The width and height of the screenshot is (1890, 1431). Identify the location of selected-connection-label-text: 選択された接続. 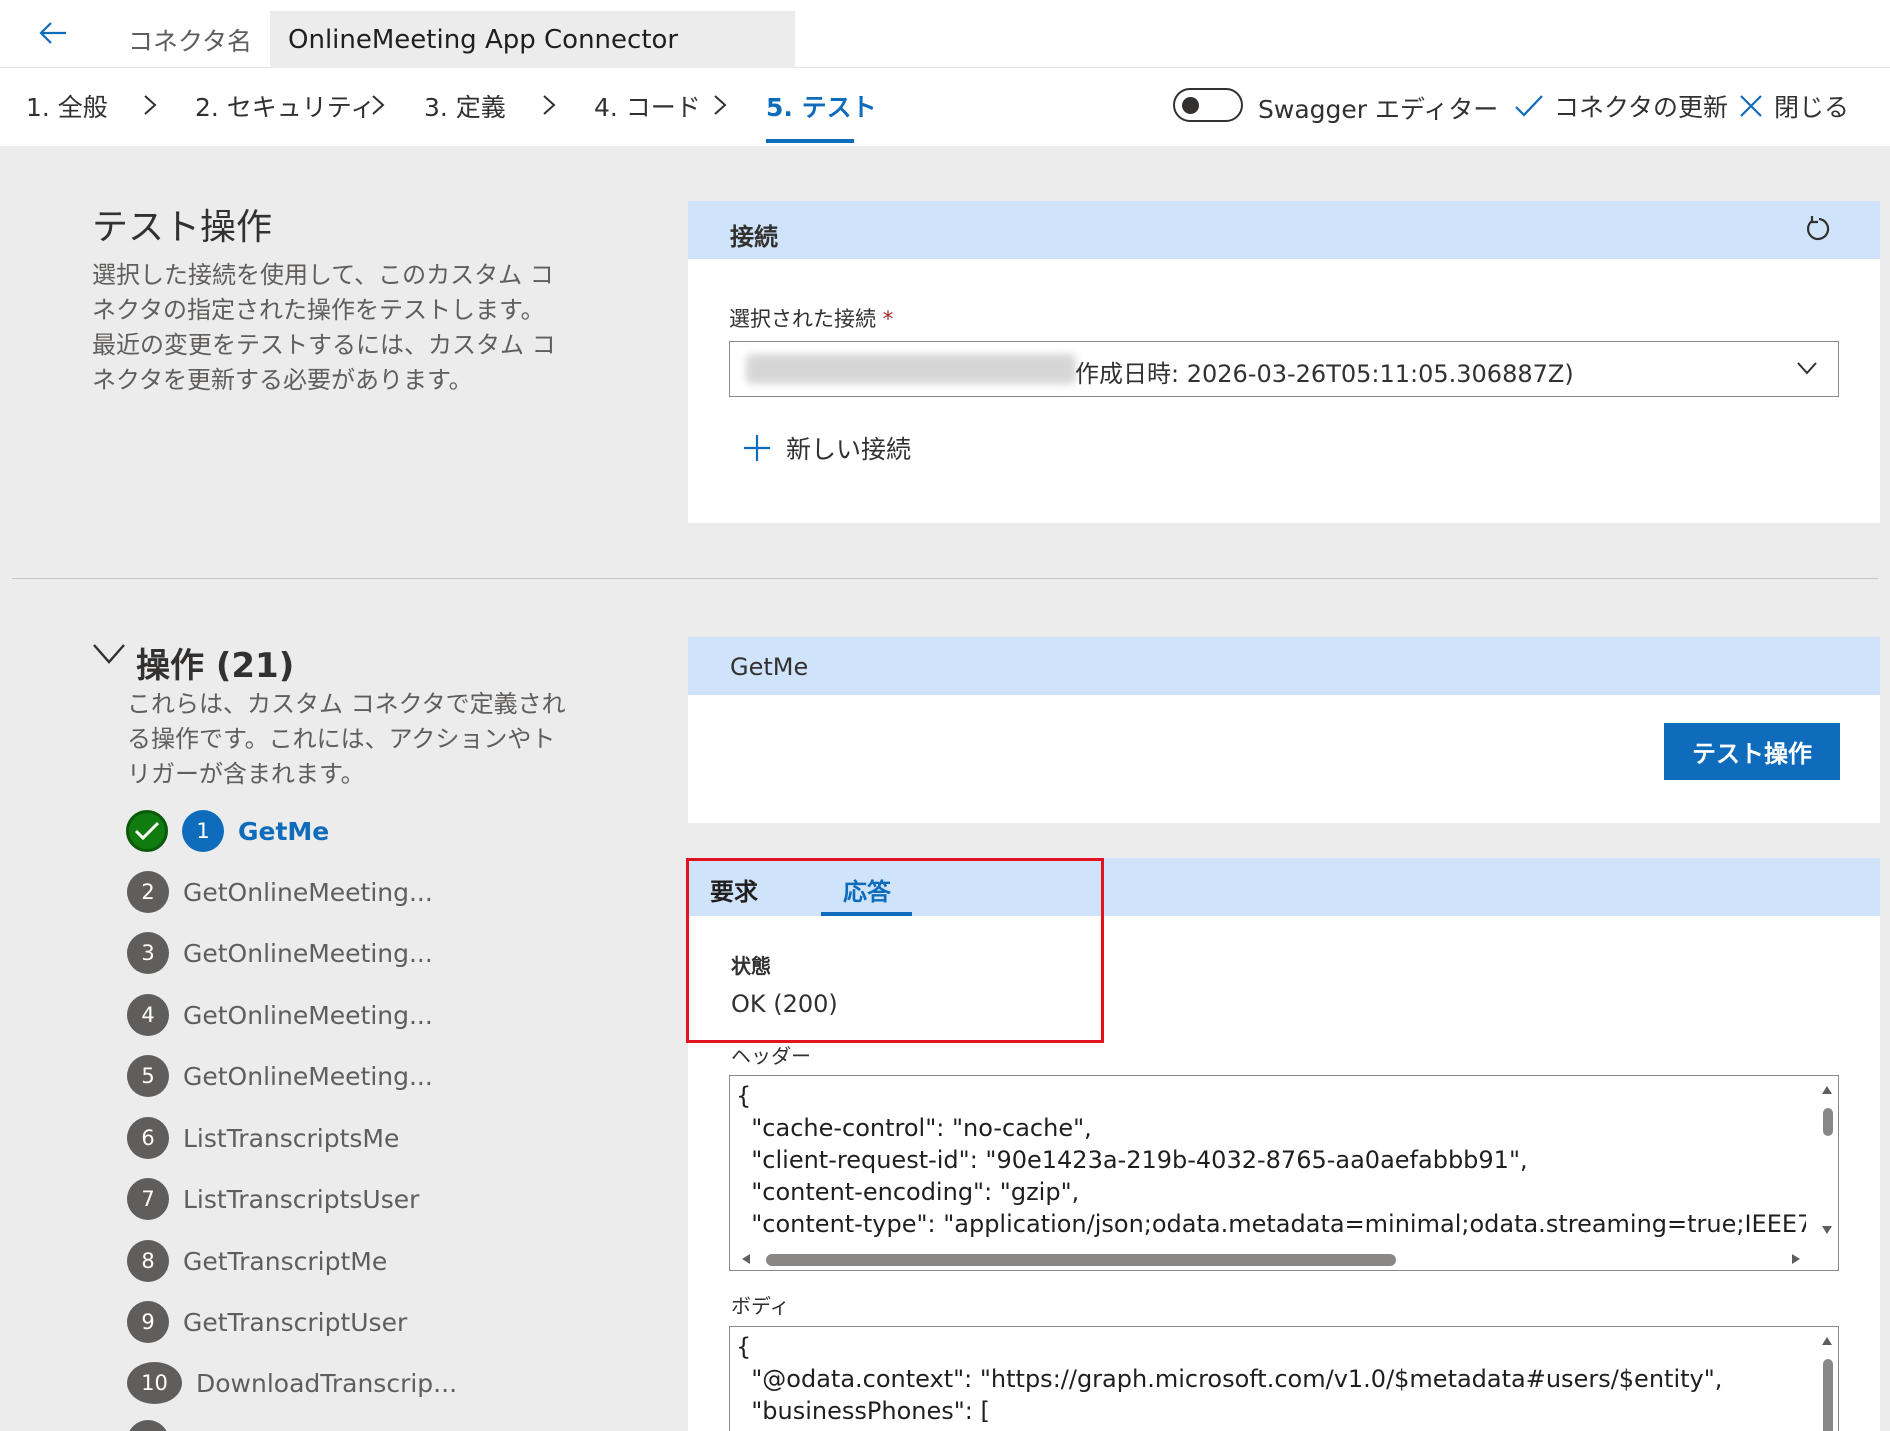
(802, 319).